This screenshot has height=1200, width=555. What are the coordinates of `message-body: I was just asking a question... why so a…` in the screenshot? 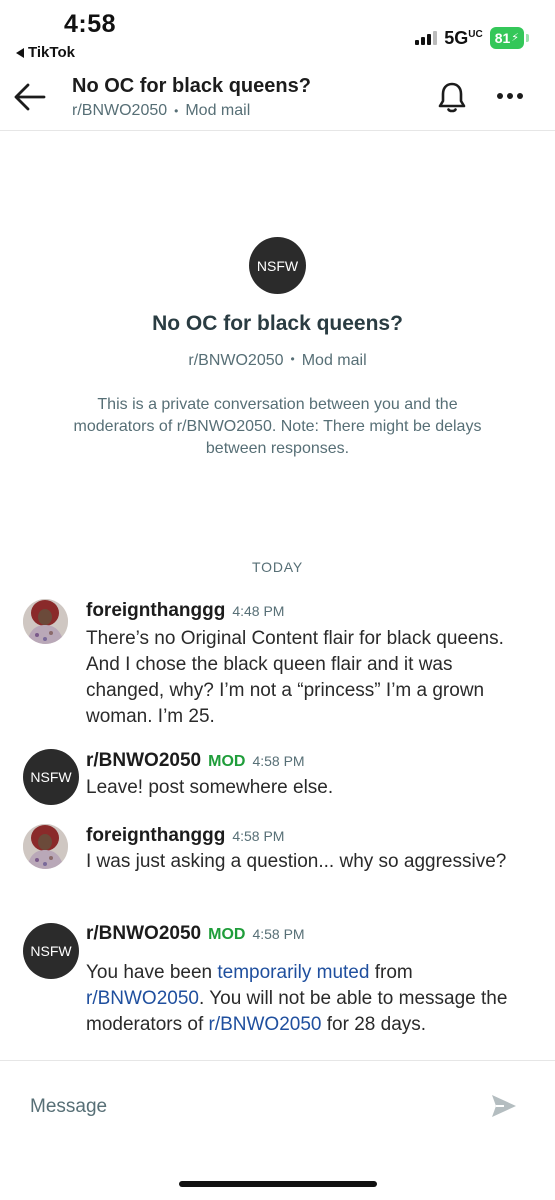 It's located at (296, 861).